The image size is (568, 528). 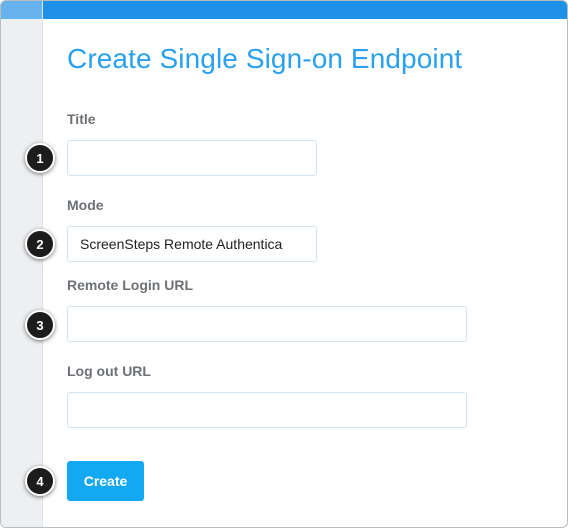 I want to click on logout-url-label: Log out URL, so click(x=109, y=371).